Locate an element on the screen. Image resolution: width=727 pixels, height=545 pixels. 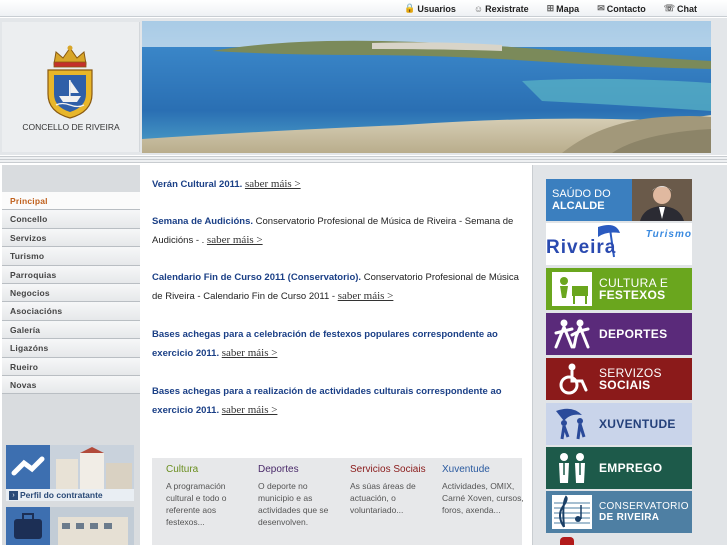
user-icon: ☺ is located at coordinates (478, 8).